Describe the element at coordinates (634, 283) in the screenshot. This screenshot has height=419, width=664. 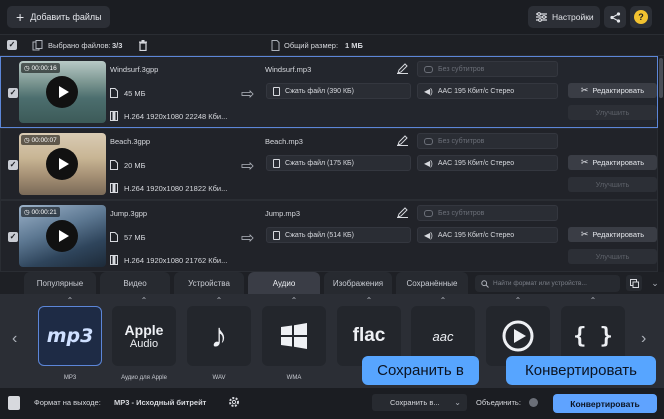
I see `import-format-button` at that location.